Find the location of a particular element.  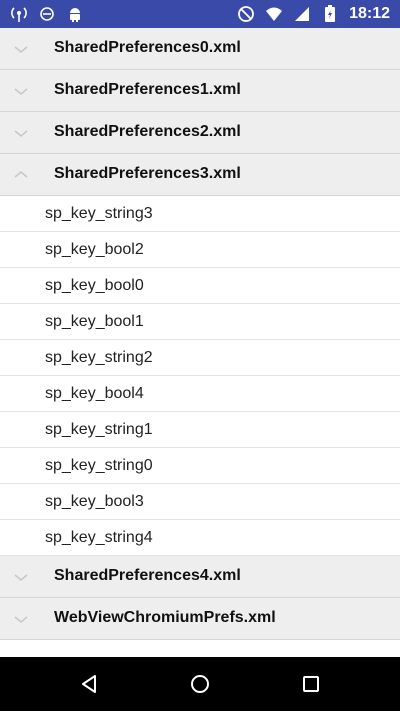

list-item: sp_key_string1 is located at coordinates (200, 430).